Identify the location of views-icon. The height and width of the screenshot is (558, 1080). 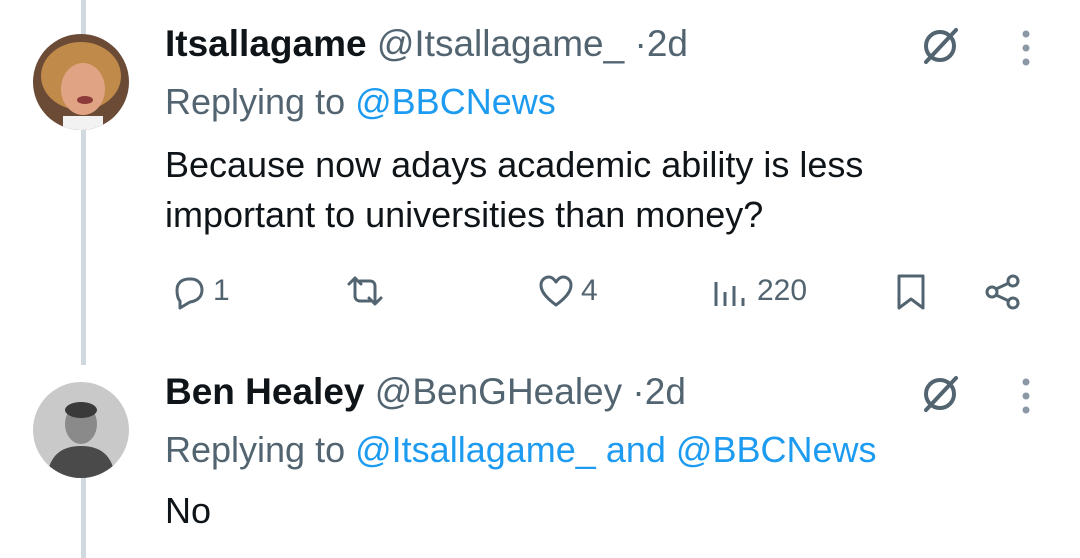
(729, 294).